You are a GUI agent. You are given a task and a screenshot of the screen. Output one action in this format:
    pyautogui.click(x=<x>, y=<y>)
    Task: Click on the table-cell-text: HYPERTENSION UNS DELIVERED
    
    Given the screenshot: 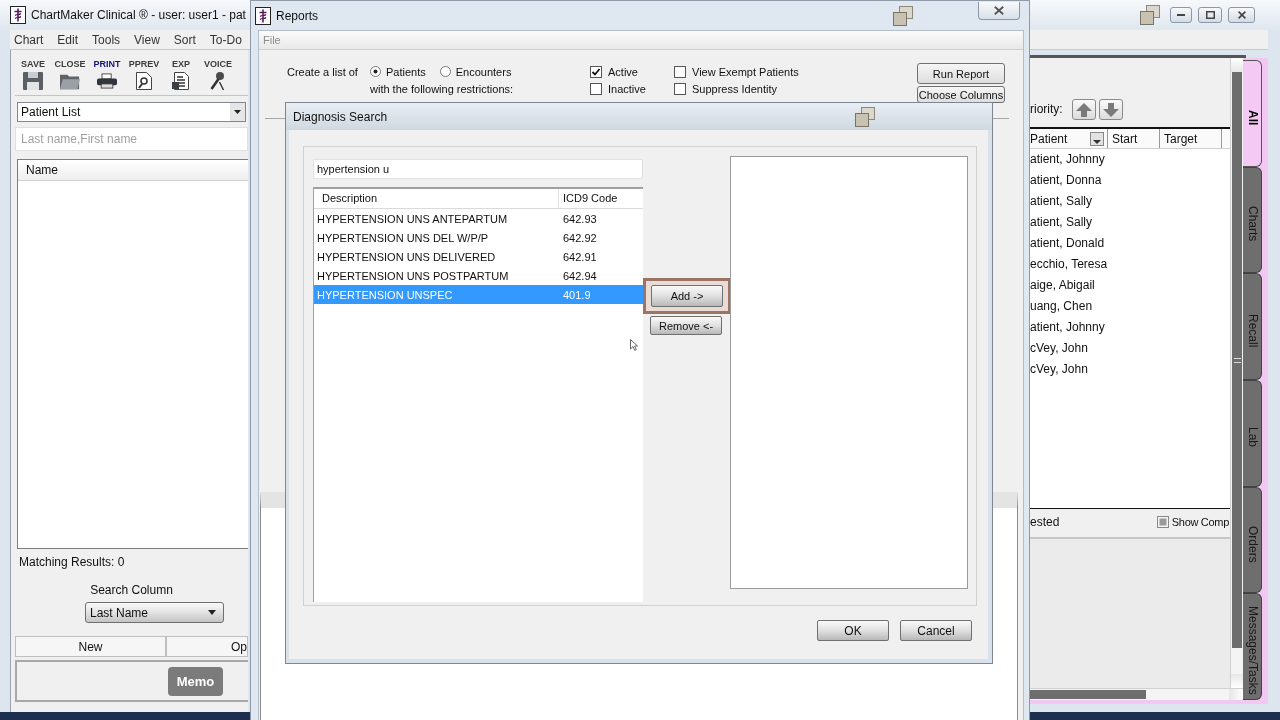 What is the action you would take?
    pyautogui.click(x=406, y=256)
    